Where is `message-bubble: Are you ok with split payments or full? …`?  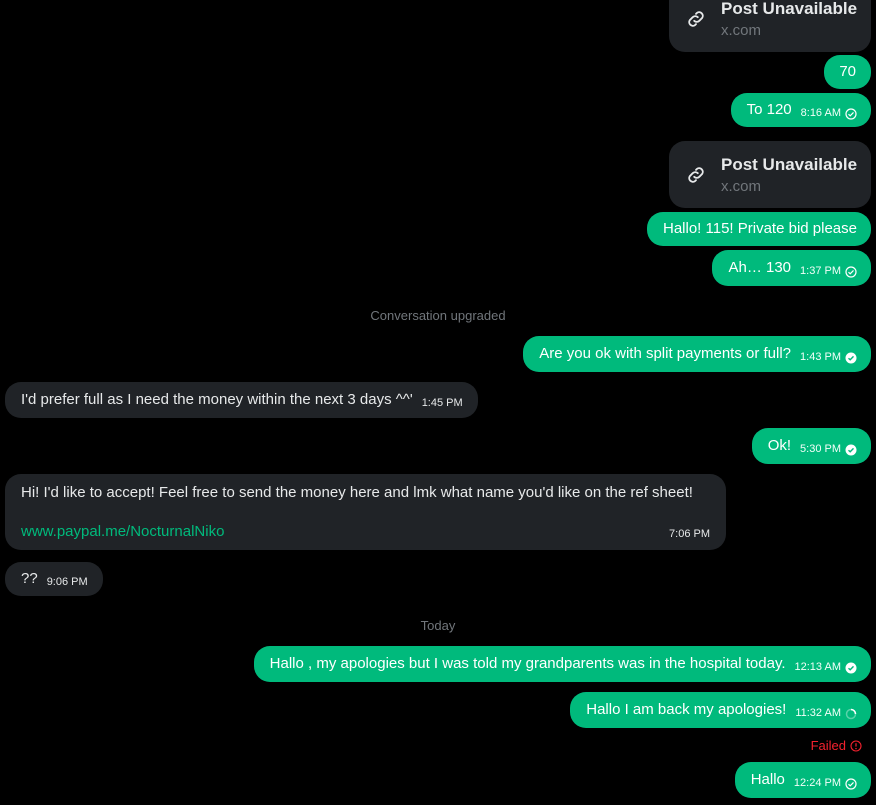
message-bubble: Are you ok with split payments or full? … is located at coordinates (697, 354).